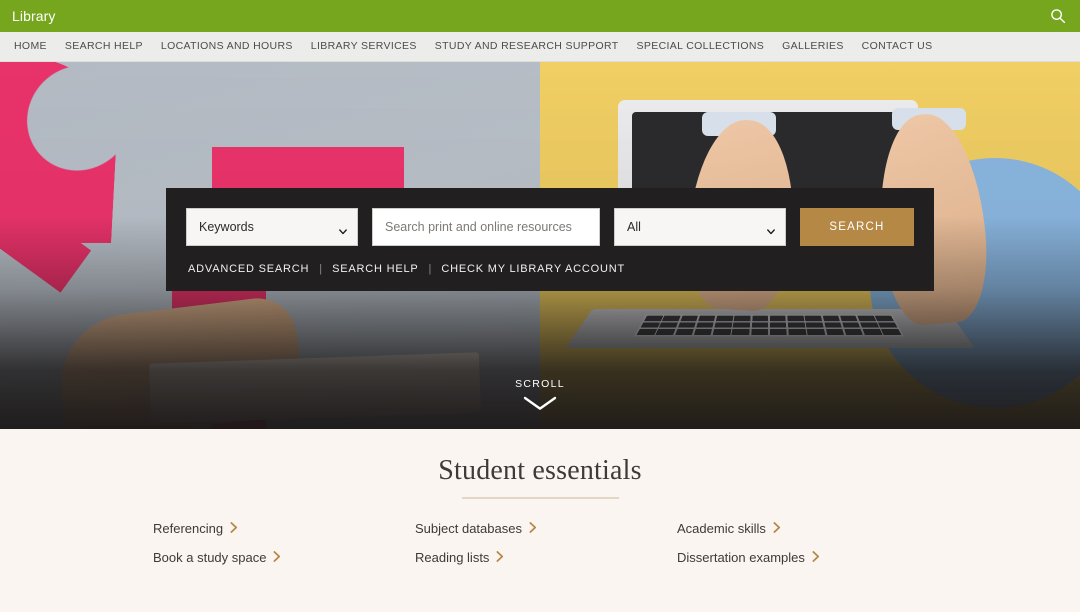 This screenshot has height=612, width=1080. I want to click on nav-item-home: HOME, so click(33, 46).